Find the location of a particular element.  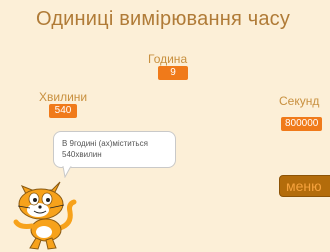

seconds-value: 800000 is located at coordinates (302, 124).